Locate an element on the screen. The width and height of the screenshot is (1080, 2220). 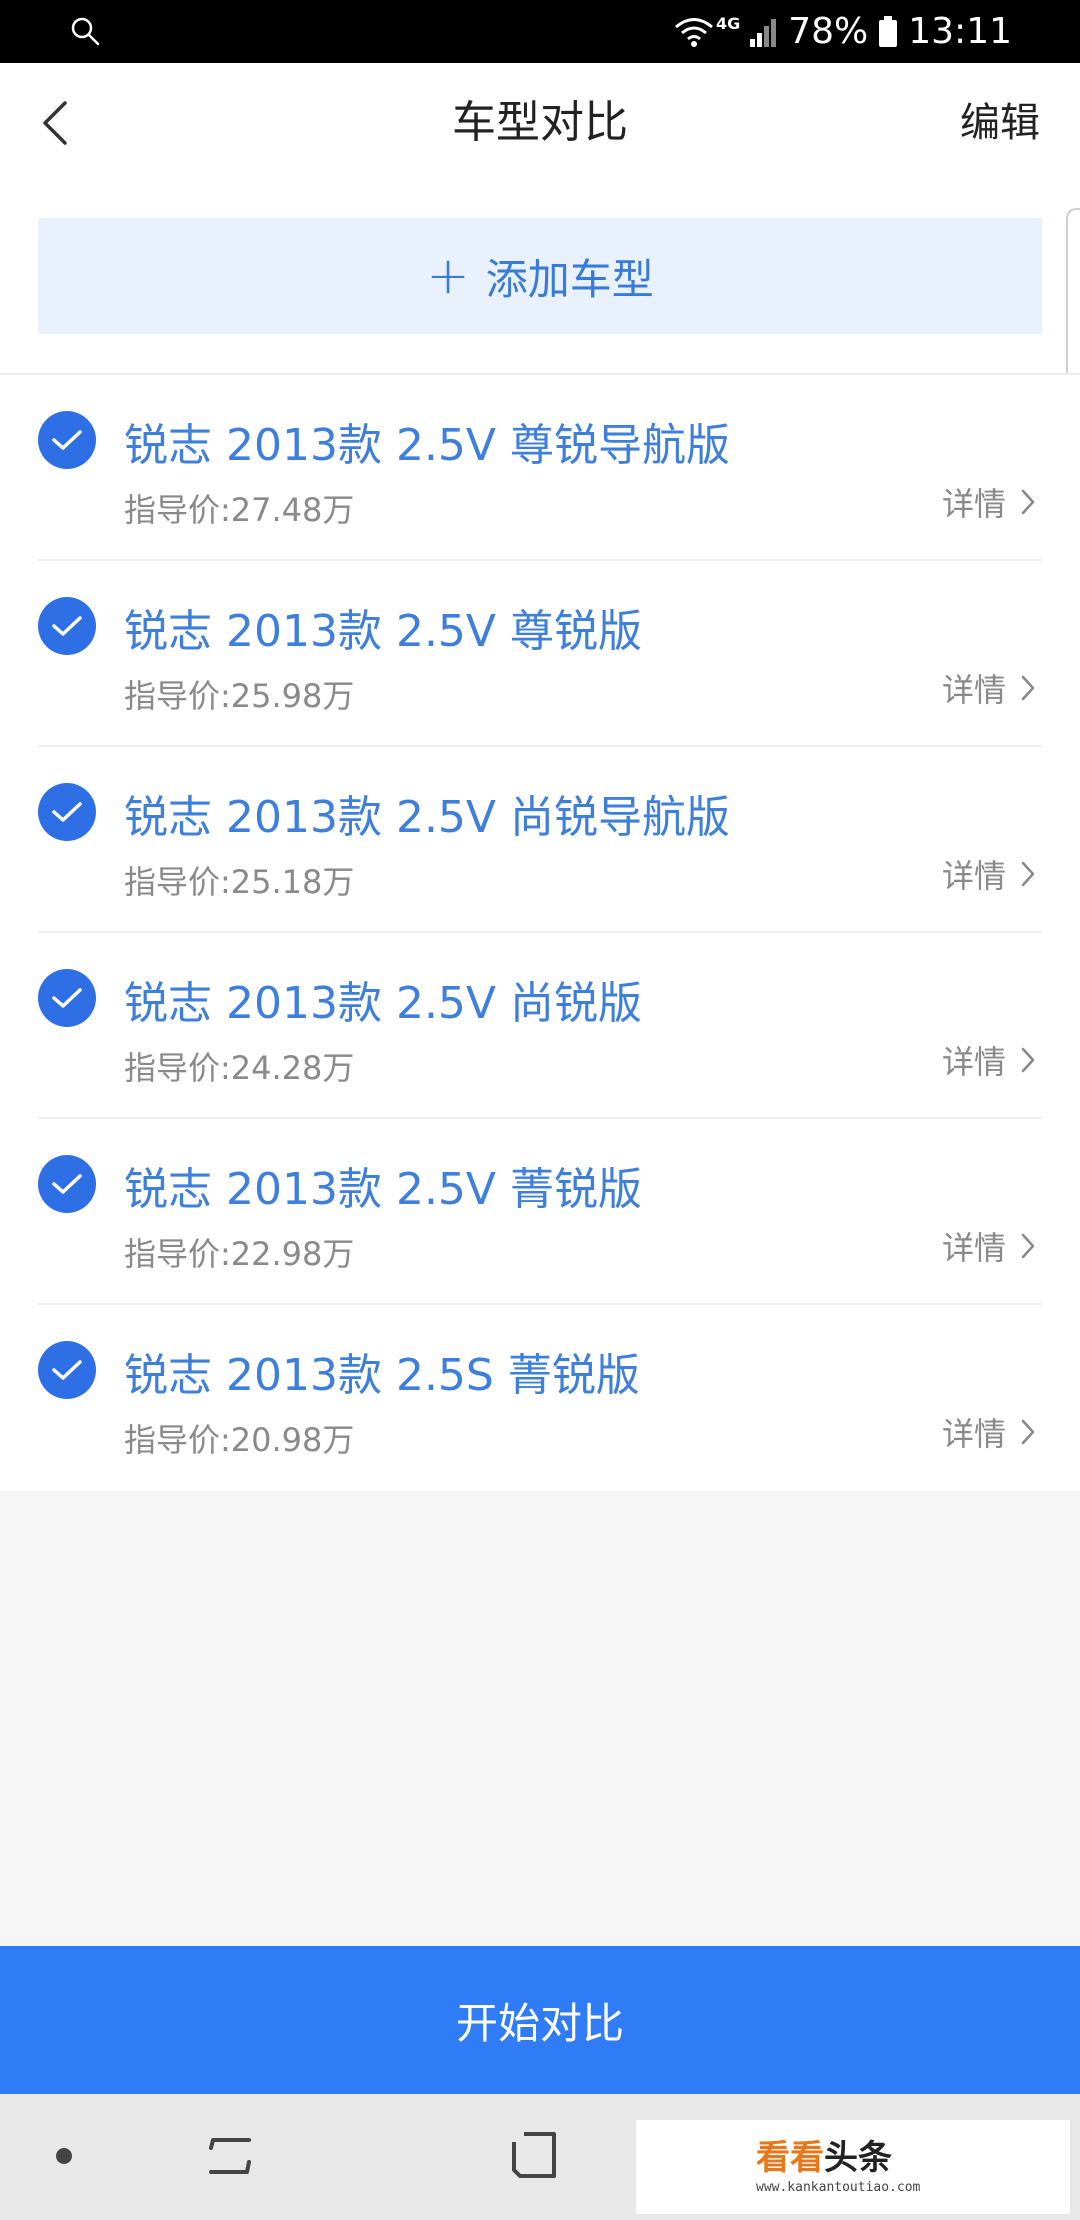
car-price: 指导价:24.28万 is located at coordinates (239, 1068).